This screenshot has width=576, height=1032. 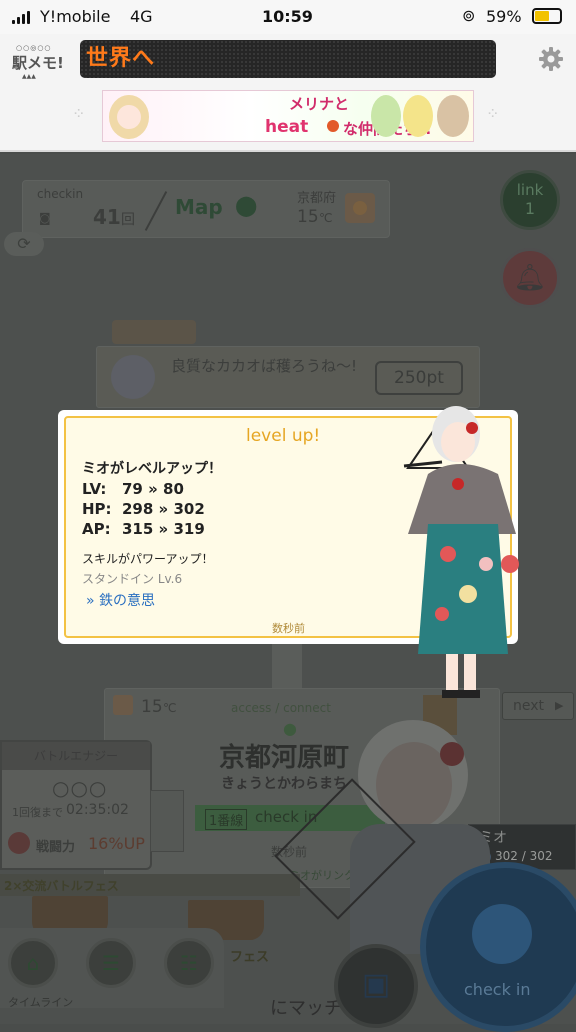 I want to click on checkin-big-label: check in, so click(x=497, y=989).